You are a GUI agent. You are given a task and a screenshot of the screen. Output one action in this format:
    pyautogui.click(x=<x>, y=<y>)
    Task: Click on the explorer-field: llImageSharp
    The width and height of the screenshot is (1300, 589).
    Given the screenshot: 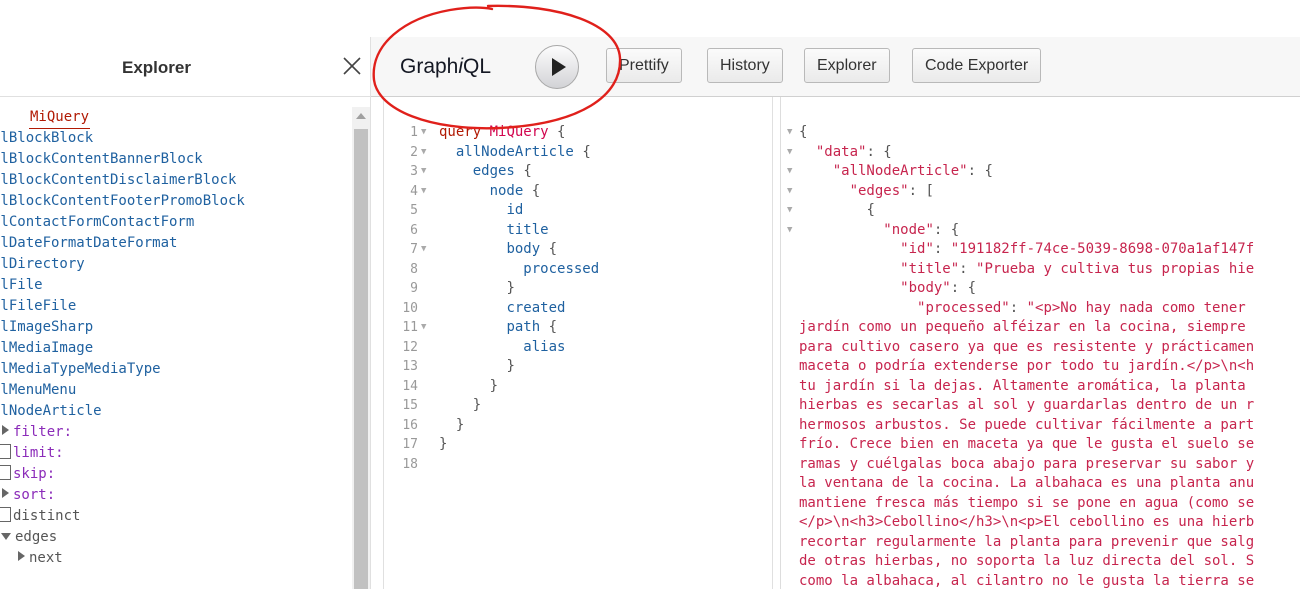 What is the action you would take?
    pyautogui.click(x=172, y=327)
    